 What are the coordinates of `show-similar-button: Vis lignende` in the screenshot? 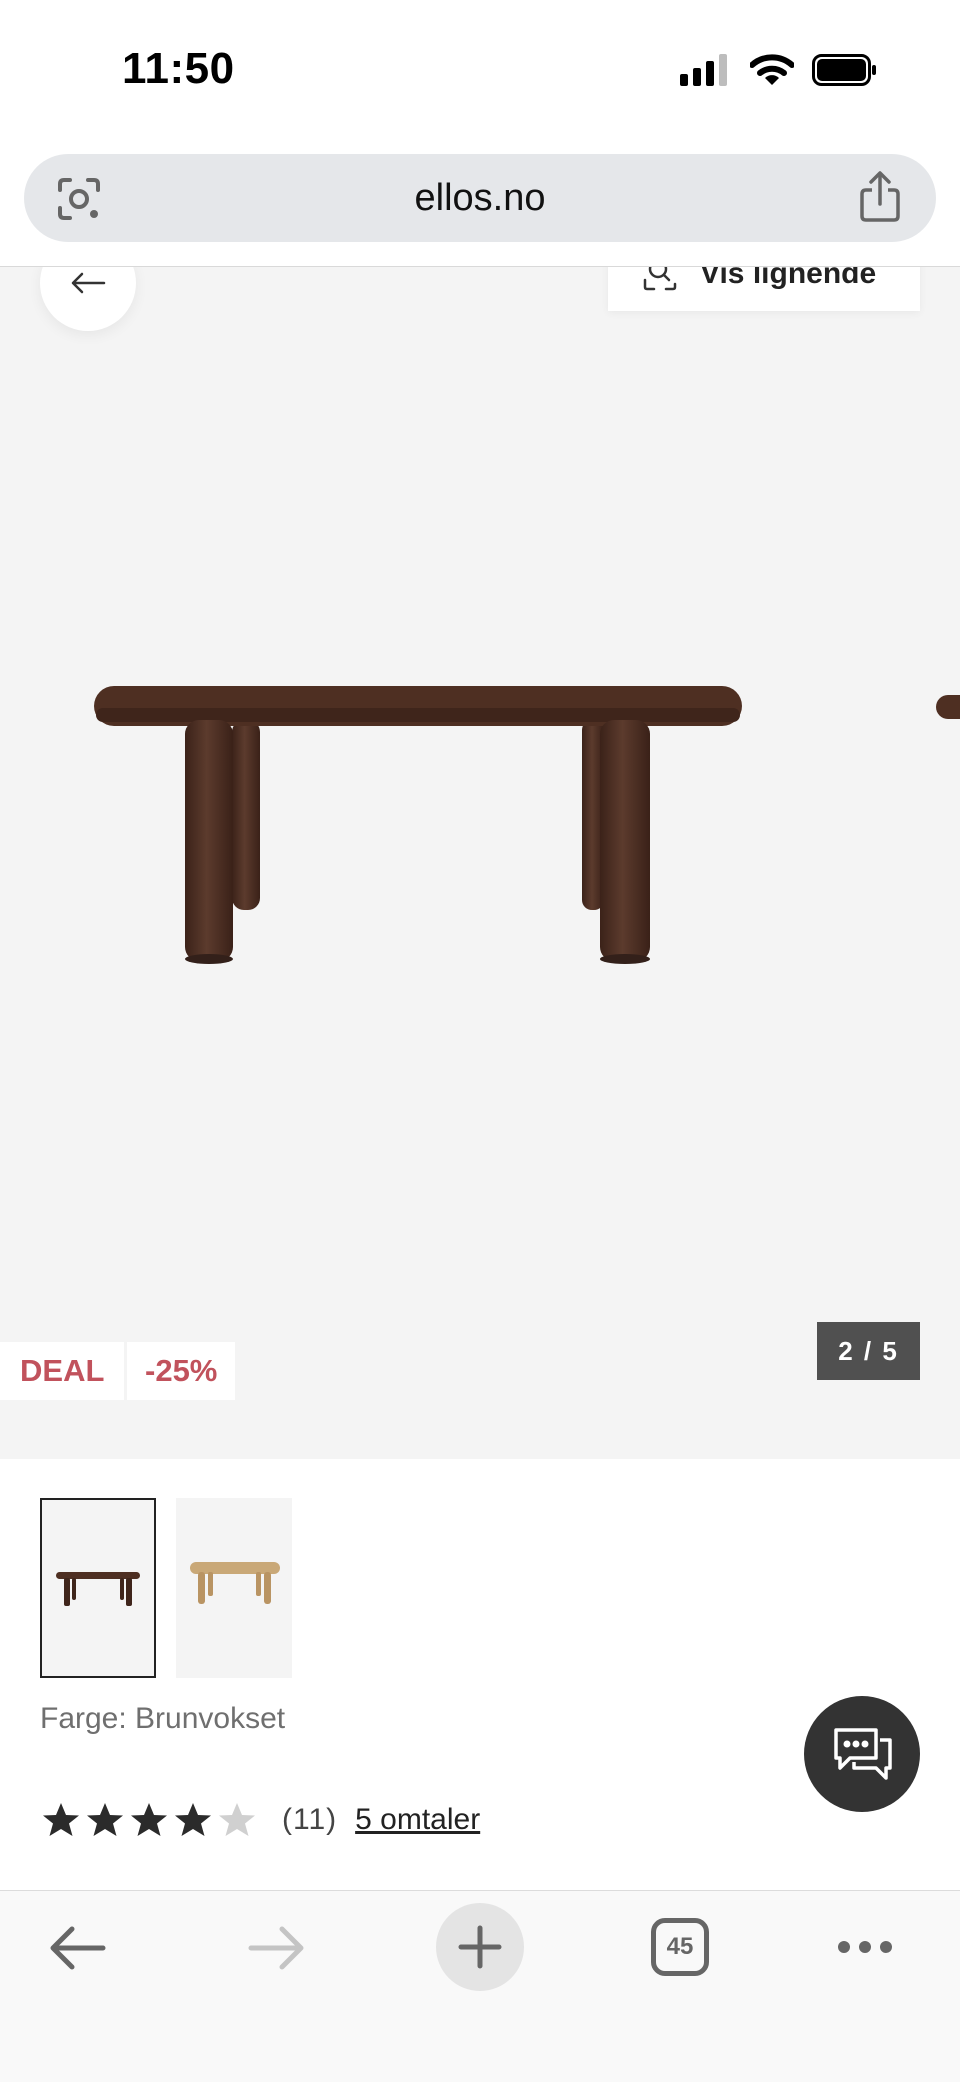 It's located at (764, 289).